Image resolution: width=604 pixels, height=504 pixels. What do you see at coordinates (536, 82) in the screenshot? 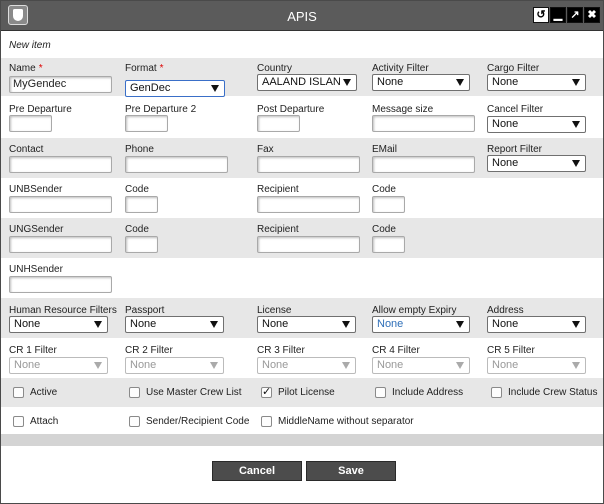
I see `cargo-filter-select: None` at bounding box center [536, 82].